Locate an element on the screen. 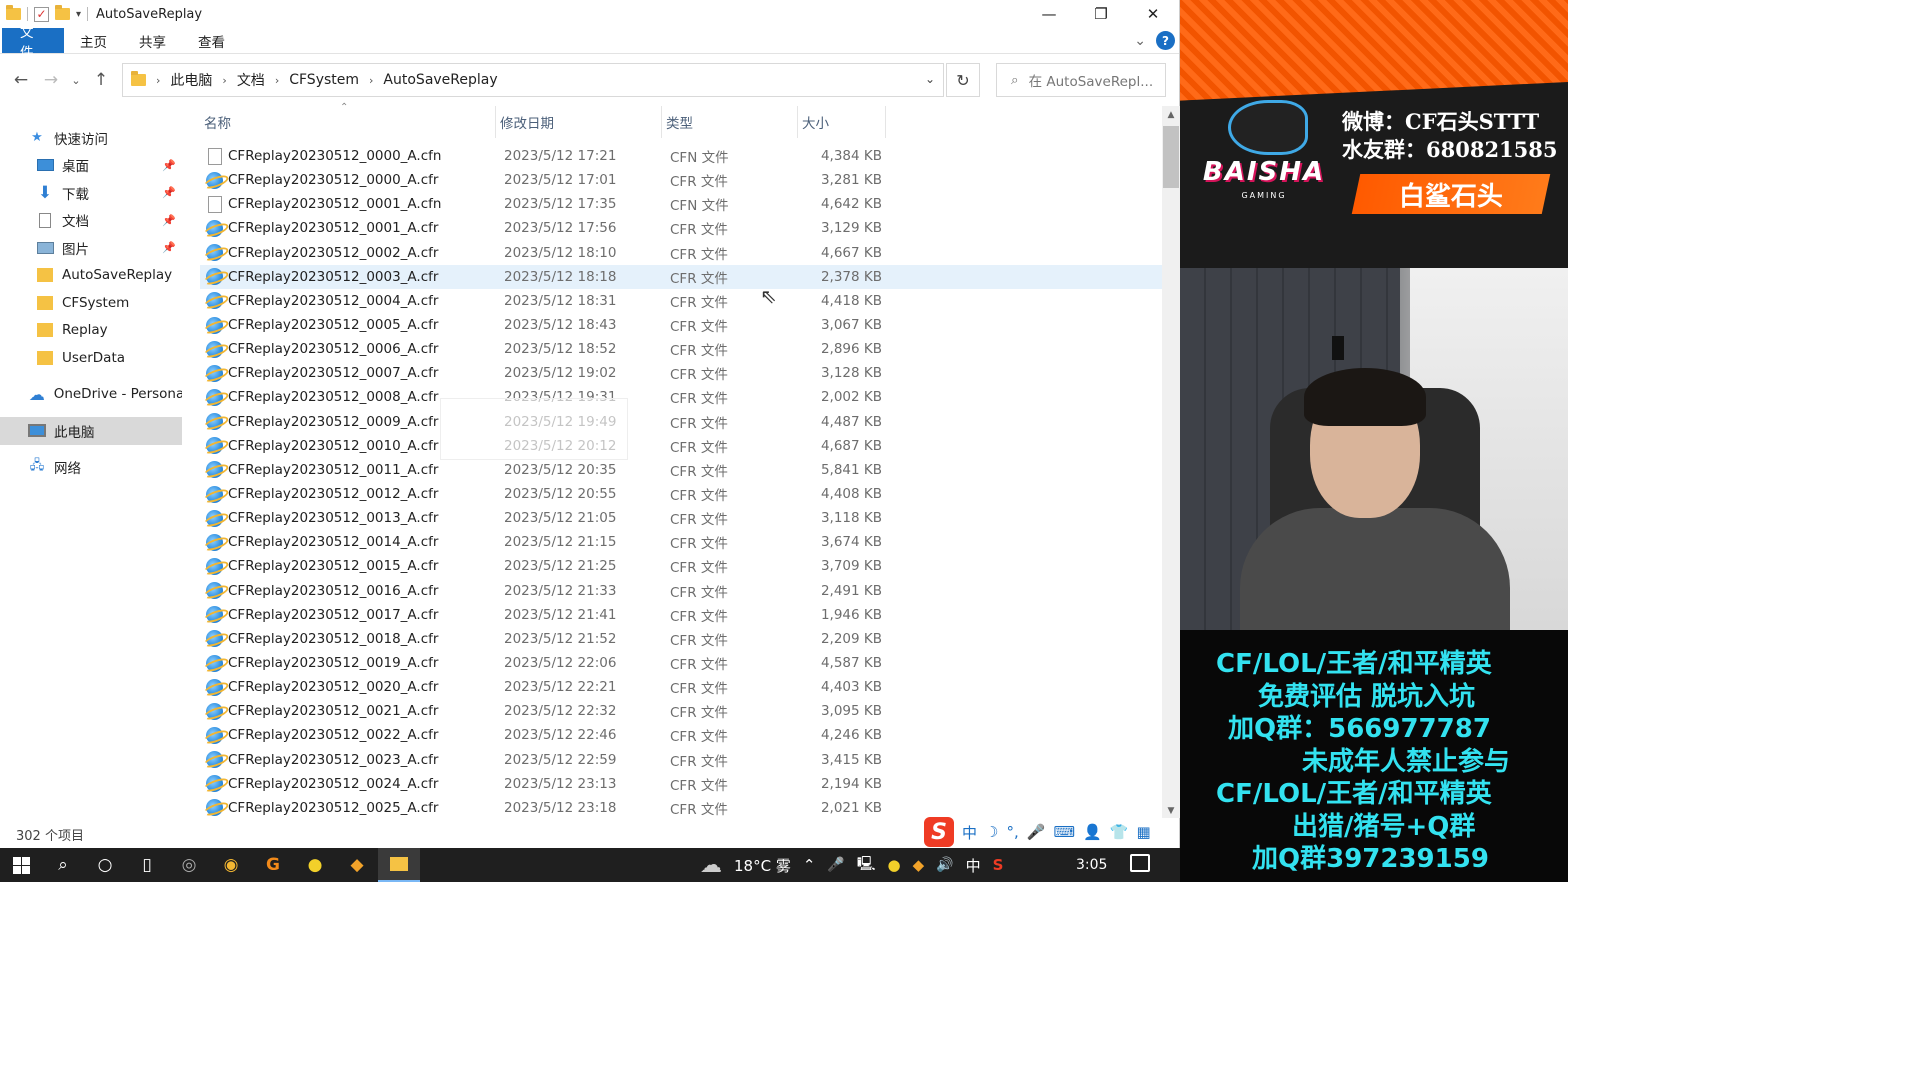  punctuation-icon: °, is located at coordinates (1012, 832).